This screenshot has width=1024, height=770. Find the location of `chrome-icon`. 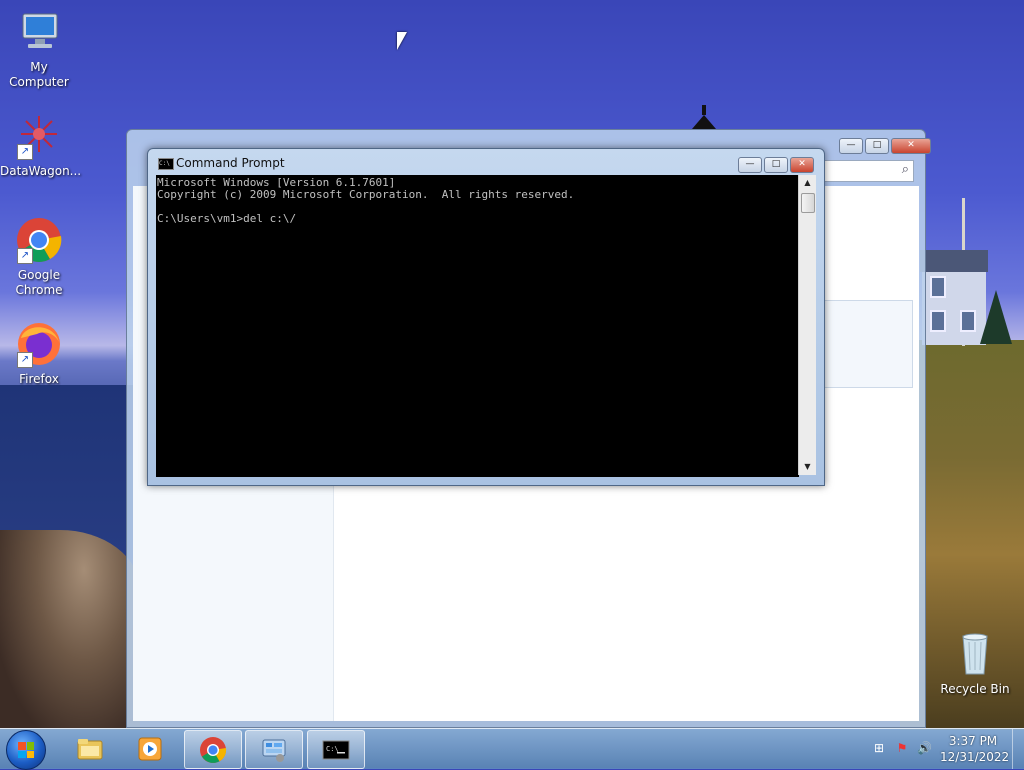

chrome-icon is located at coordinates (213, 750).